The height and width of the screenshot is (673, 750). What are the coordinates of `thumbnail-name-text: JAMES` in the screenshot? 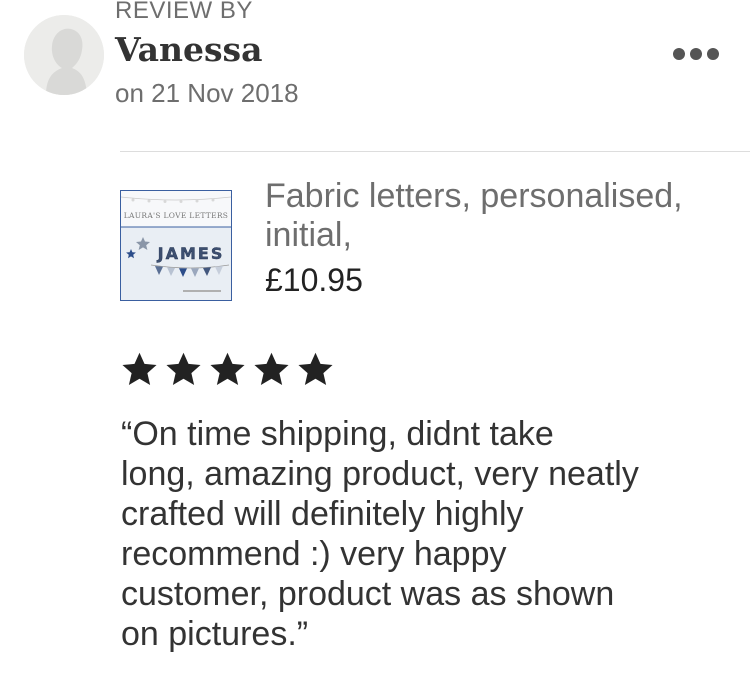 It's located at (191, 253).